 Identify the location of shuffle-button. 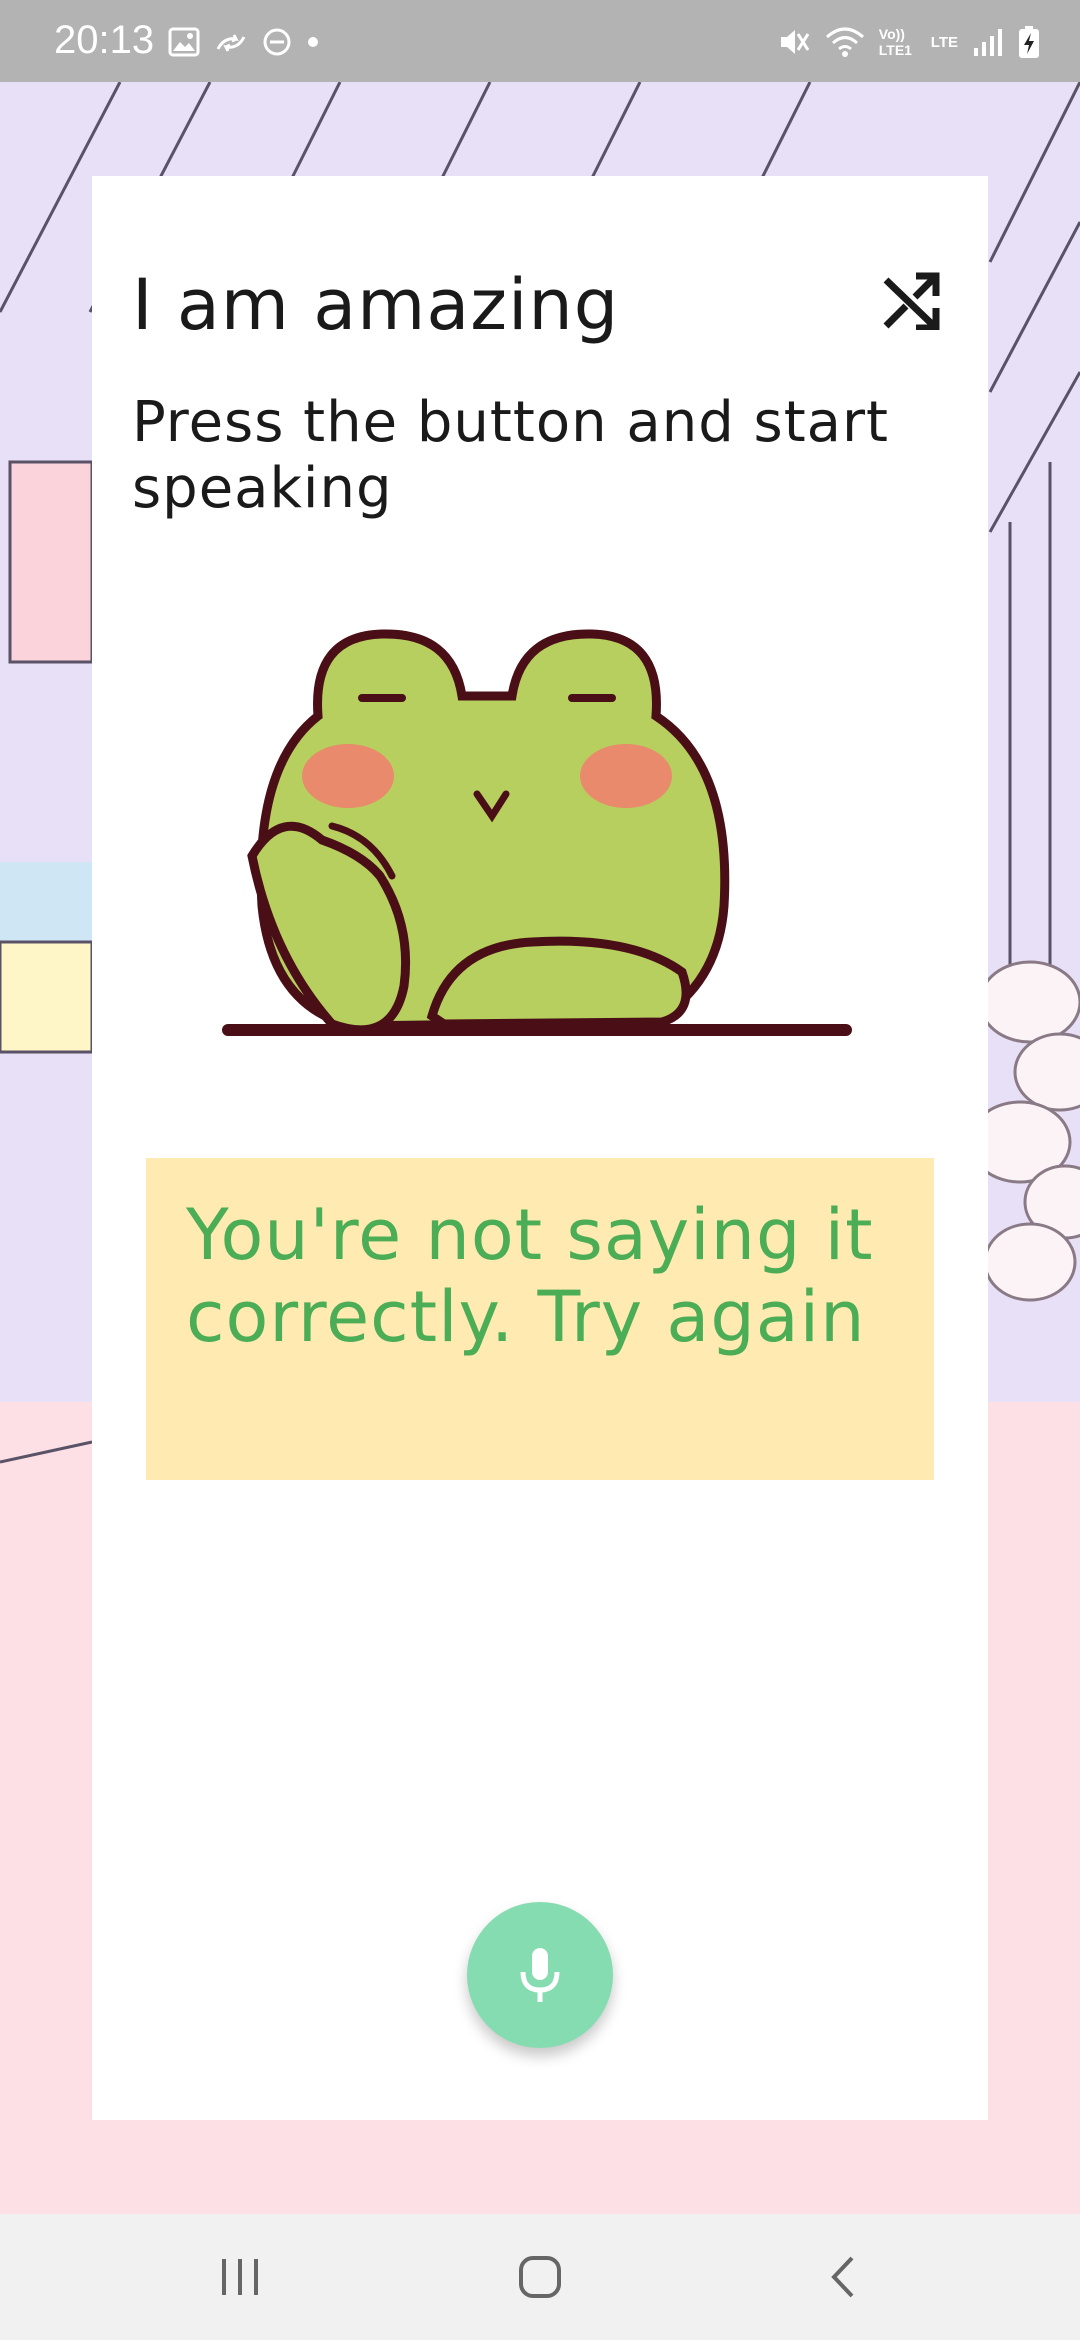
(911, 302).